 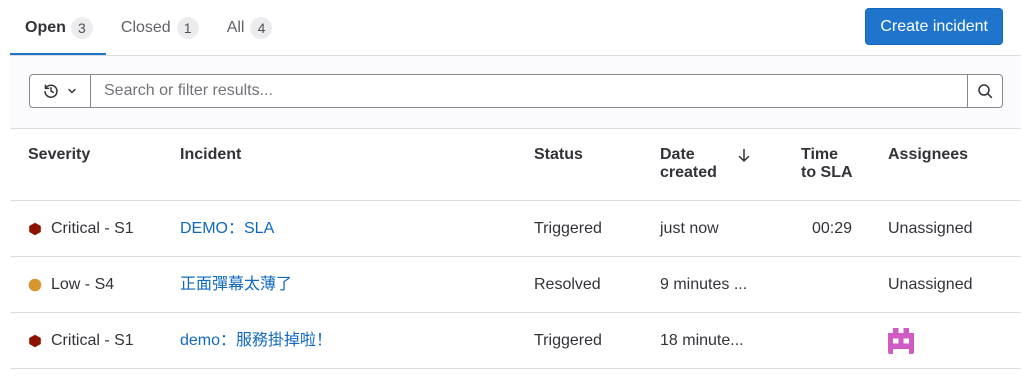 I want to click on severity-label: Low - S4, so click(x=83, y=284).